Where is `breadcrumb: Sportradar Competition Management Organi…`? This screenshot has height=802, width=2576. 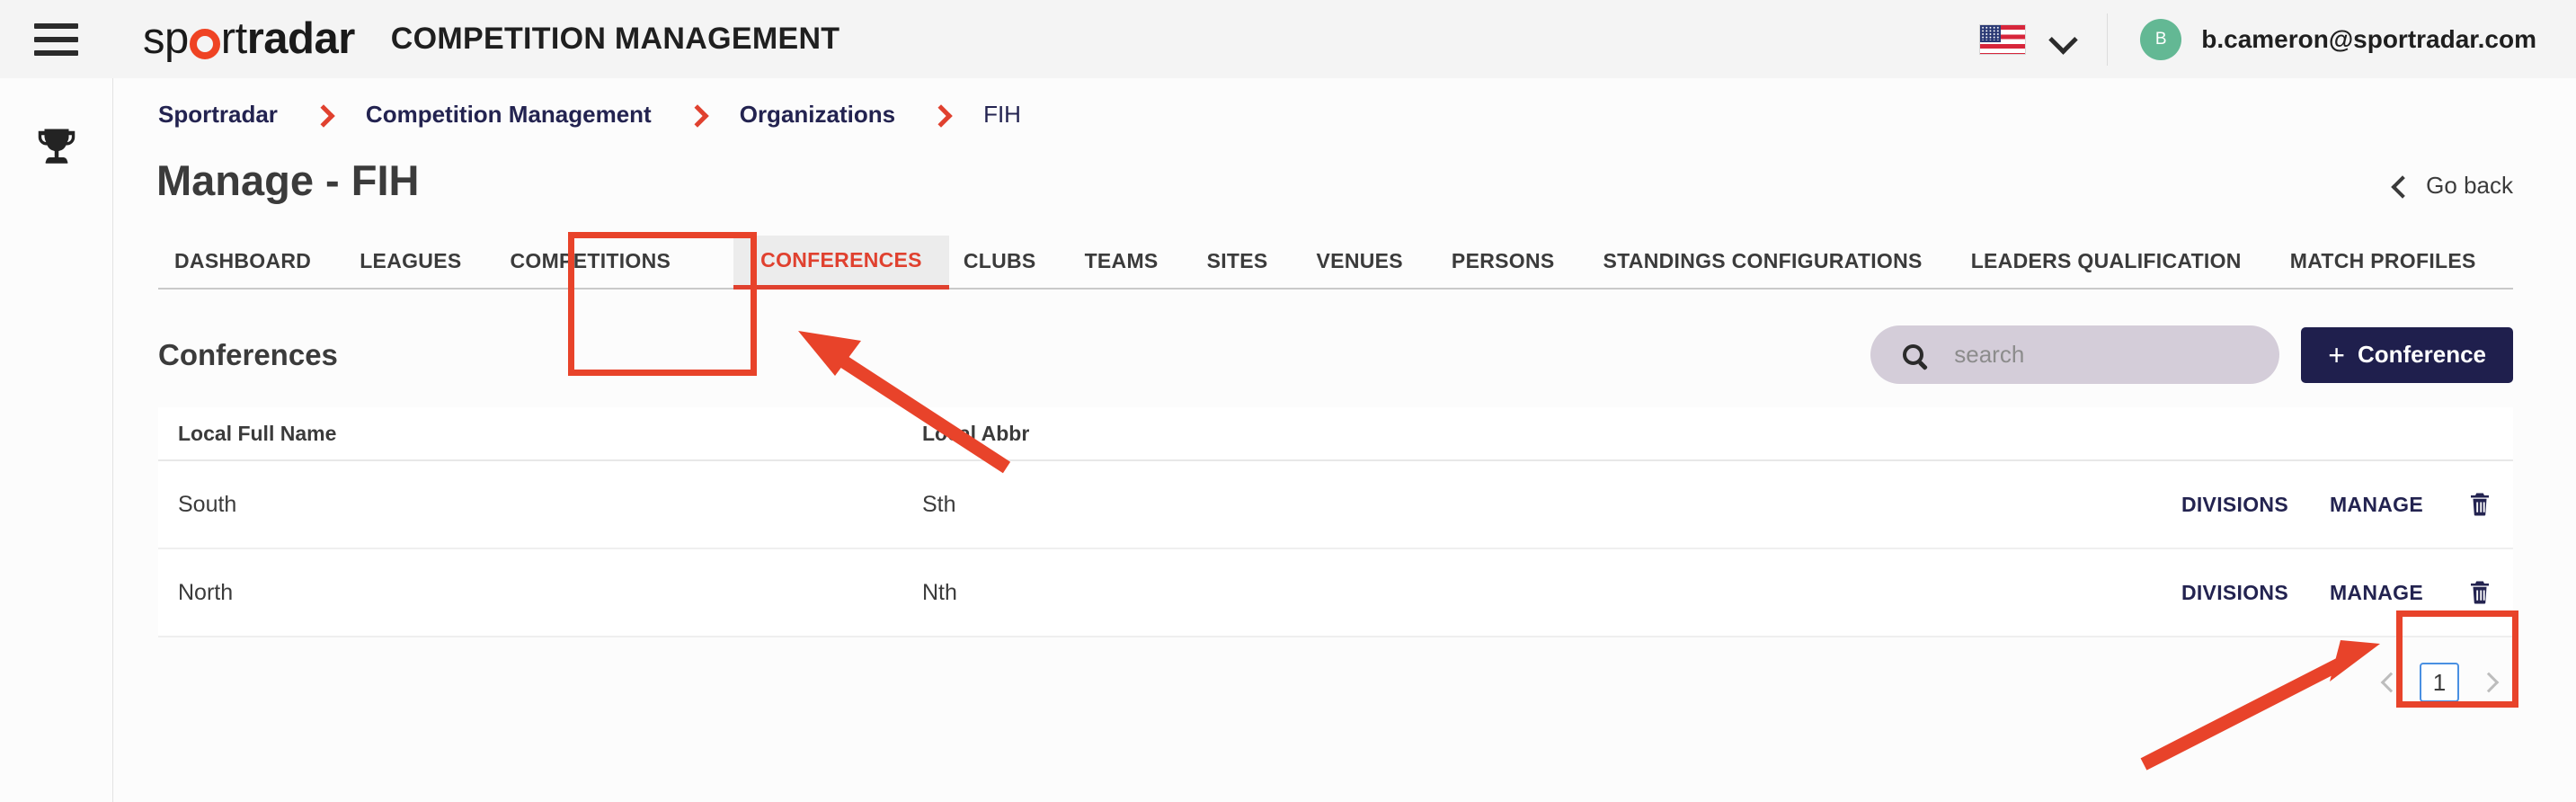 breadcrumb: Sportradar Competition Management Organi… is located at coordinates (1344, 114).